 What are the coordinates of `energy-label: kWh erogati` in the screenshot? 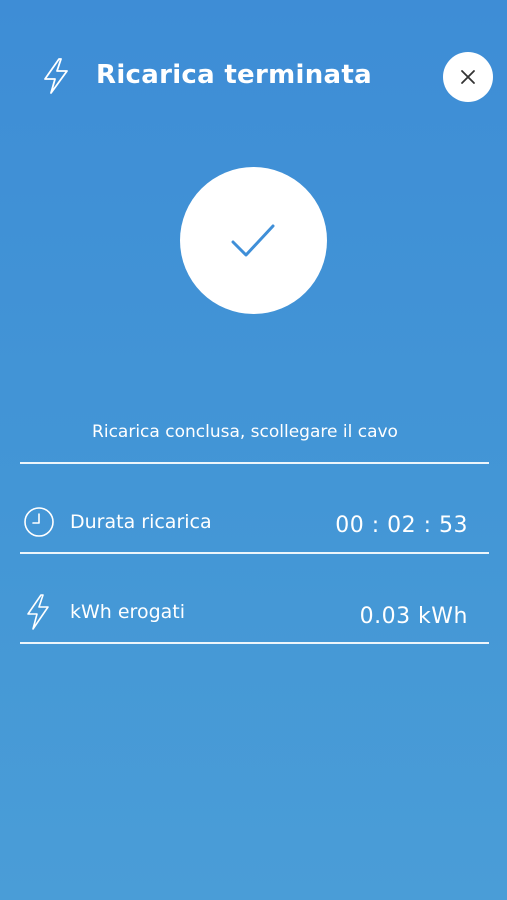 It's located at (128, 612).